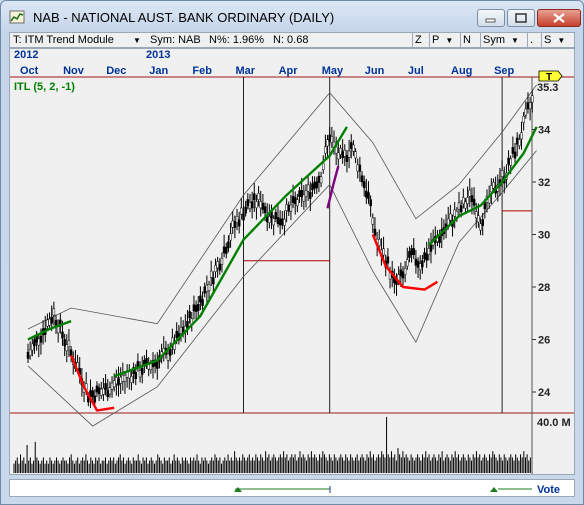  I want to click on n-info: N: 0.68, so click(291, 40).